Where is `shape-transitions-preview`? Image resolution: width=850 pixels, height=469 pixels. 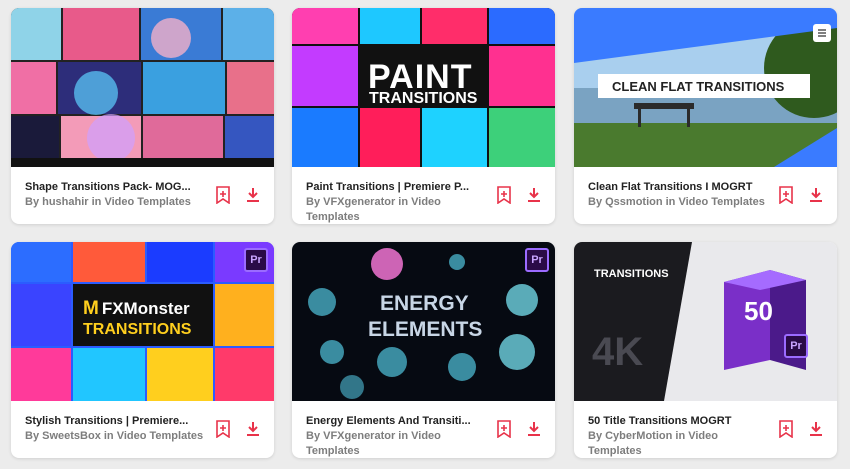
shape-transitions-preview is located at coordinates (142, 87).